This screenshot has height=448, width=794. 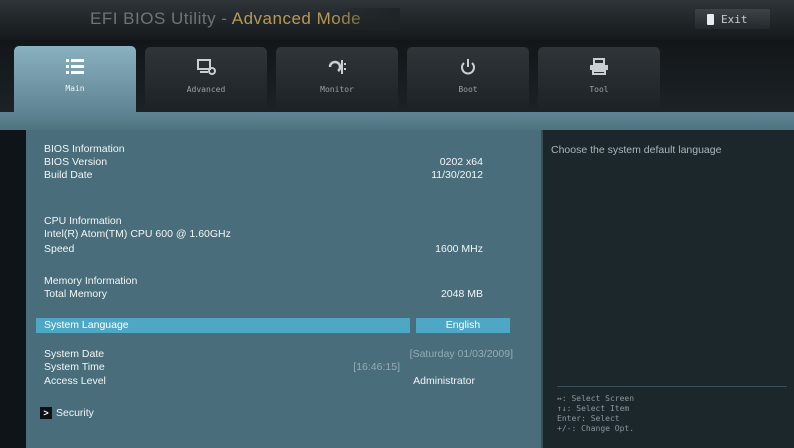 I want to click on exit-label: Exit, so click(x=734, y=19).